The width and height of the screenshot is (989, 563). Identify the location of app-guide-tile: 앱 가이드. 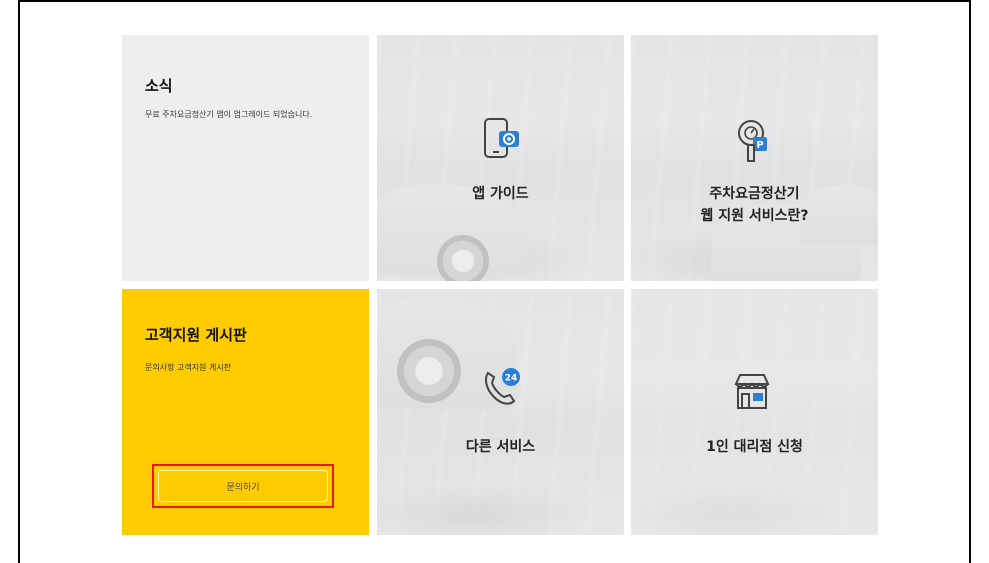
(500, 158).